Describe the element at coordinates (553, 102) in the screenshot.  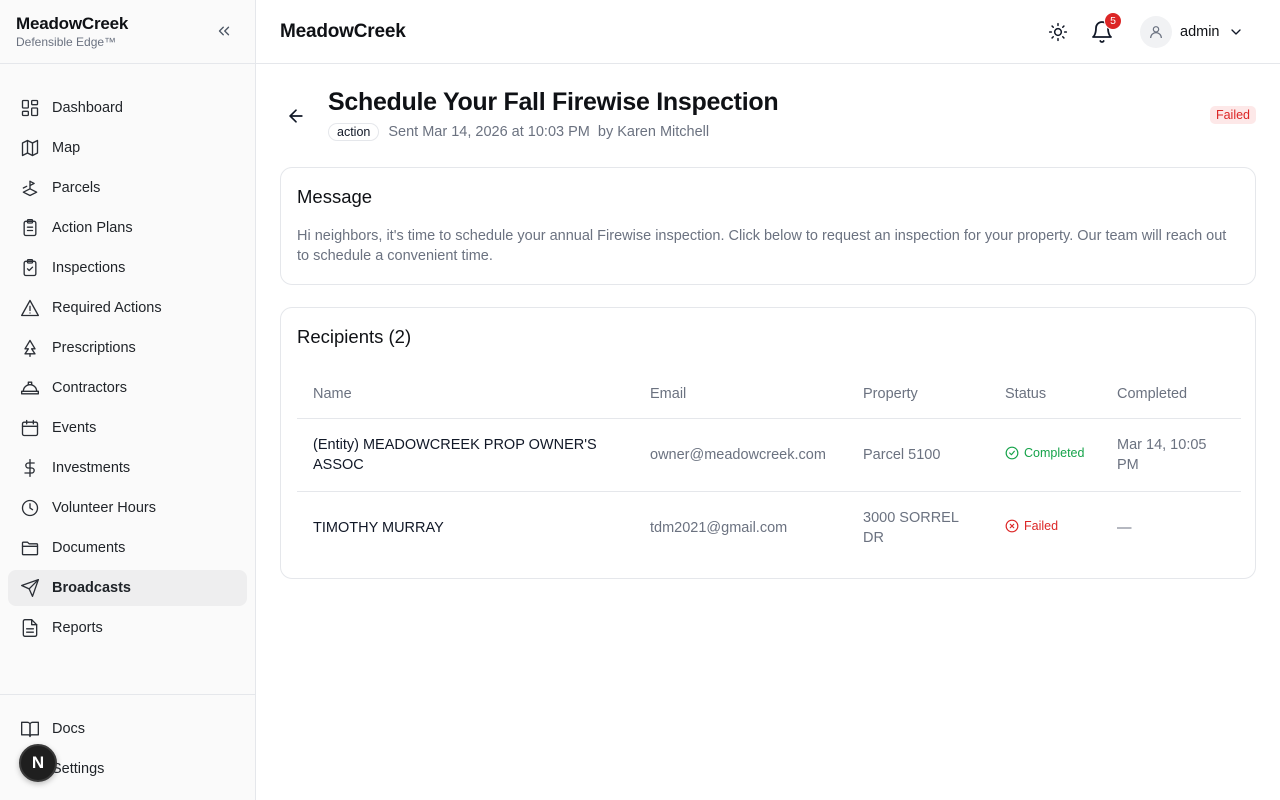
I see `page-title: Schedule Your Fall Firewise Inspection` at that location.